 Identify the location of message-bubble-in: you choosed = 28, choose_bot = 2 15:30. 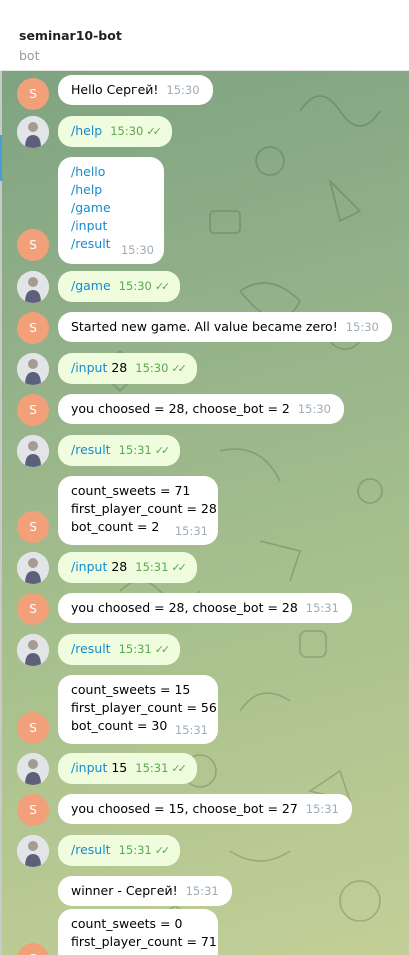
(201, 409).